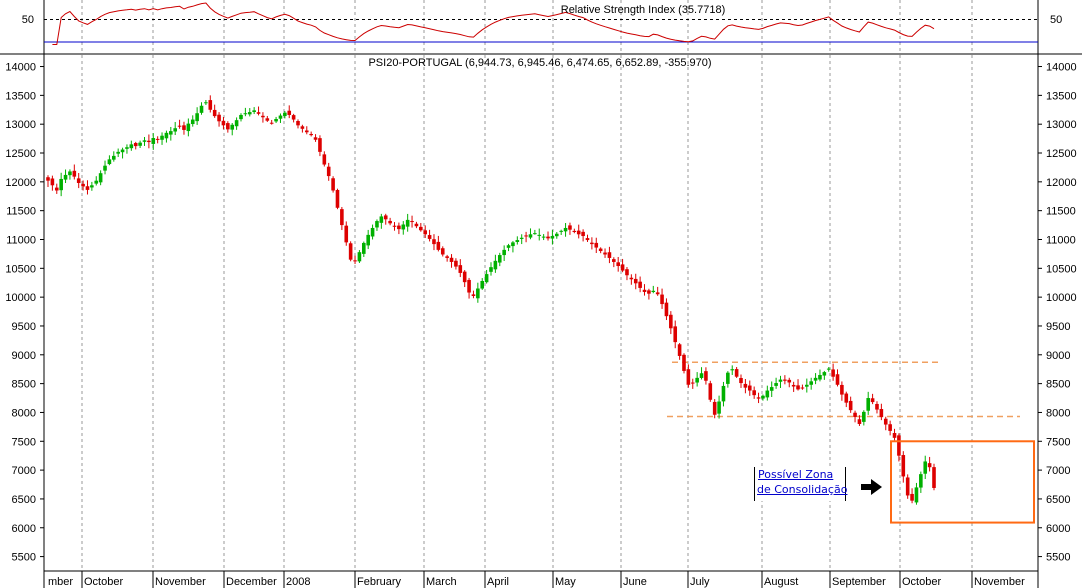 The height and width of the screenshot is (588, 1082). I want to click on x-tick-label: October, so click(921, 582).